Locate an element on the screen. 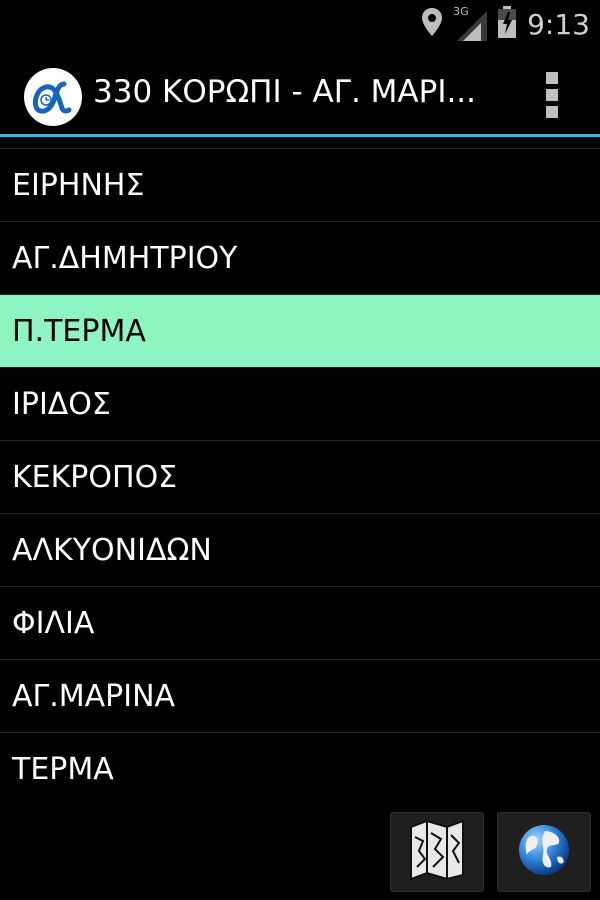 Image resolution: width=600 pixels, height=900 pixels. overflow-menu-icon is located at coordinates (552, 95).